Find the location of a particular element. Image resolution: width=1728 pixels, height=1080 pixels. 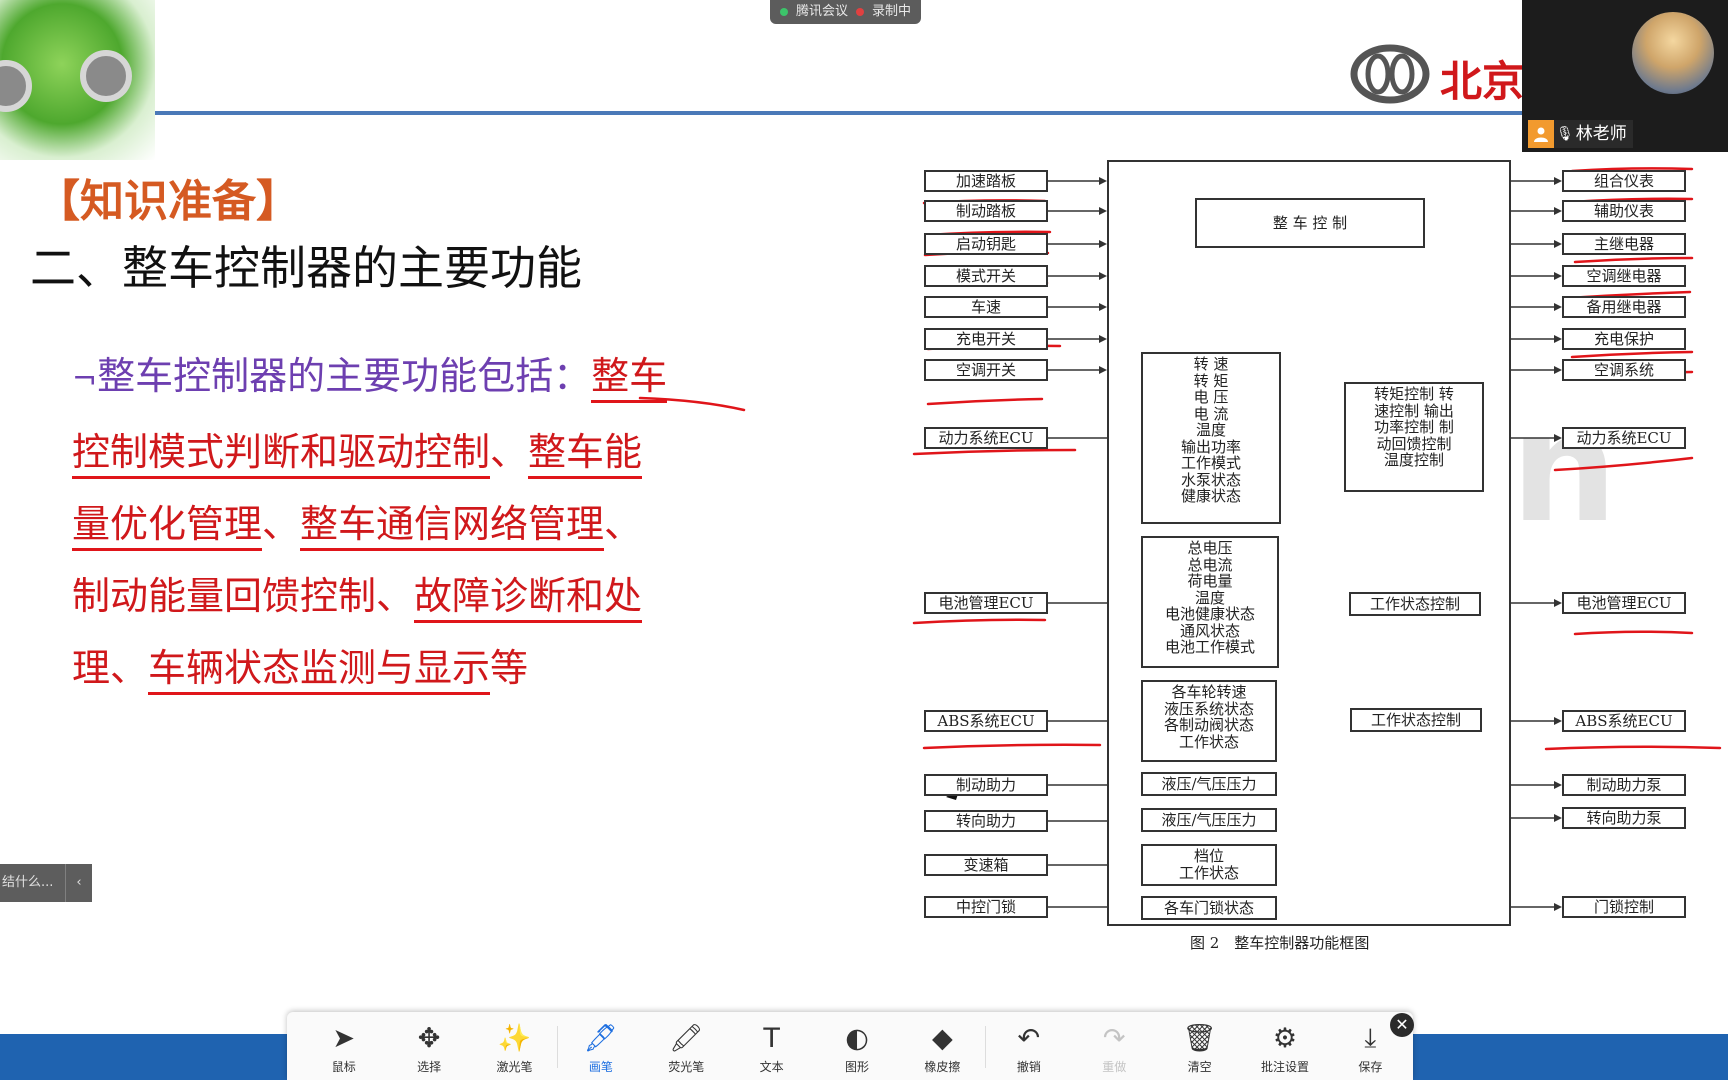

output-box-6: 空调系统 is located at coordinates (1624, 370).